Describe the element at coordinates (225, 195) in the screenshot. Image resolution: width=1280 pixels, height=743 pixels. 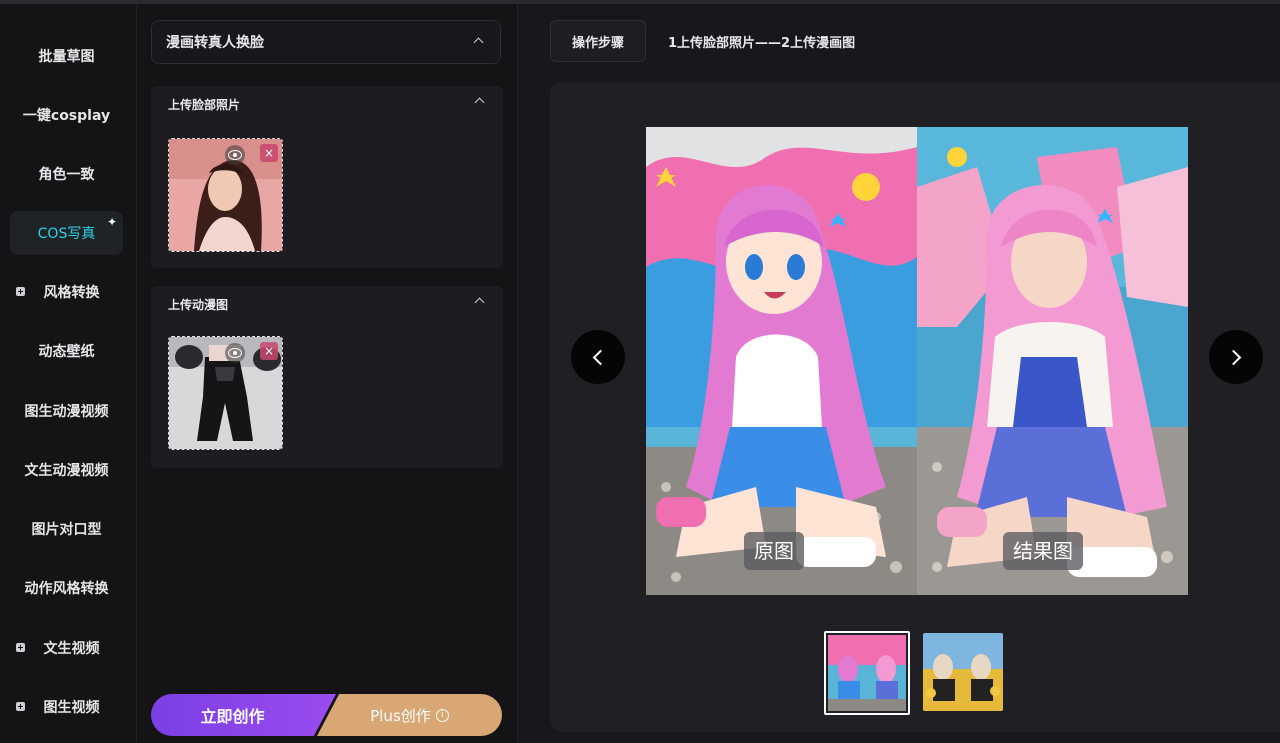
I see `face-photo-thumbnail: ×` at that location.